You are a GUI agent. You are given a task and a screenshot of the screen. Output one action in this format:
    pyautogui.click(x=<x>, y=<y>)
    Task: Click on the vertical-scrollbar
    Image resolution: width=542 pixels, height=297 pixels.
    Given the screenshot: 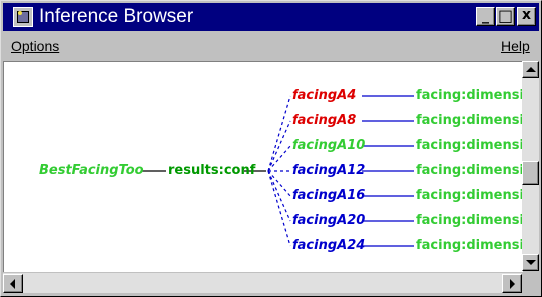 What is the action you would take?
    pyautogui.click(x=530, y=166)
    